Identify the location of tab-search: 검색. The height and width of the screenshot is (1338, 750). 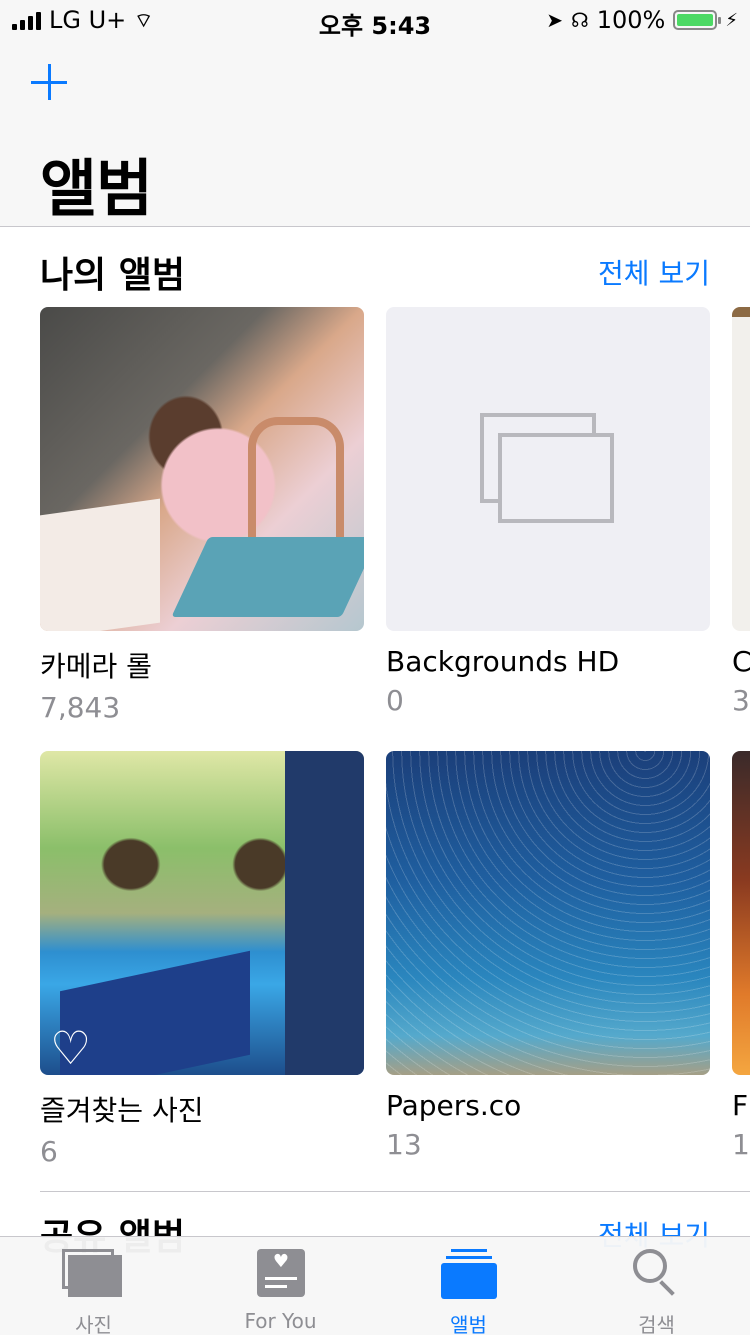
(656, 1287).